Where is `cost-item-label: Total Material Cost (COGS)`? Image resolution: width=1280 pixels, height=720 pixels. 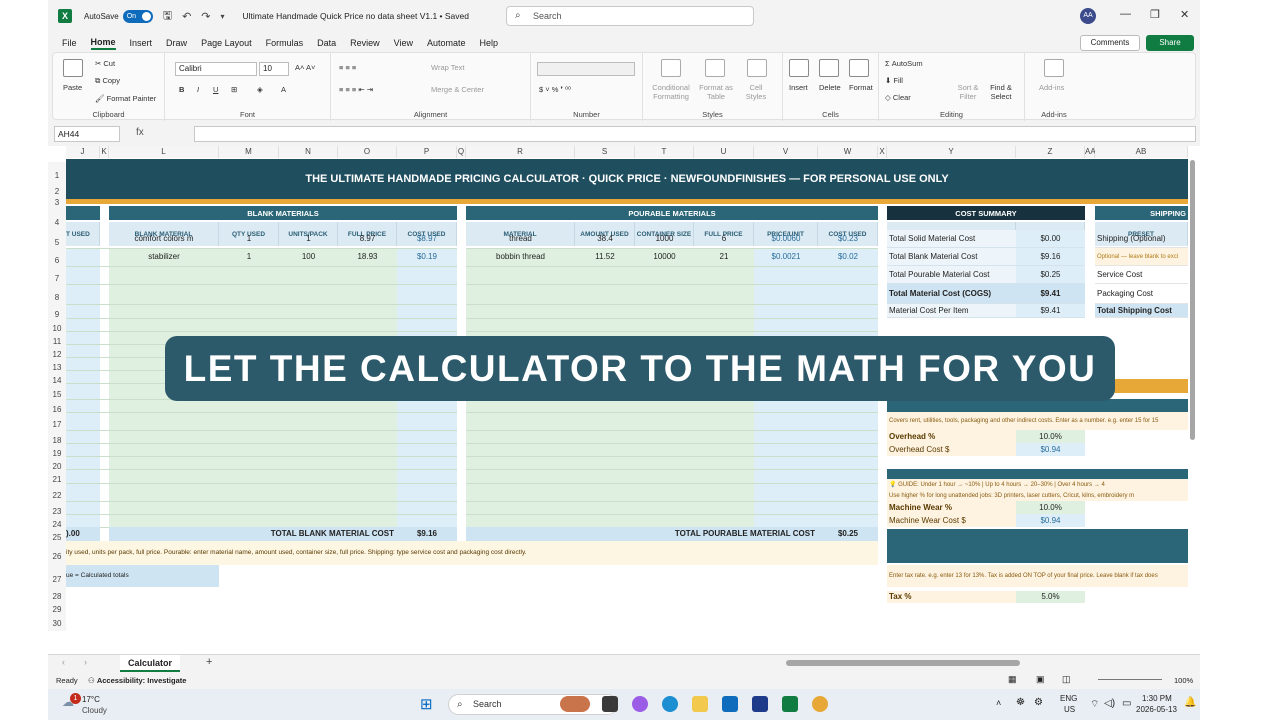
cost-item-label: Total Material Cost (COGS) is located at coordinates (951, 294).